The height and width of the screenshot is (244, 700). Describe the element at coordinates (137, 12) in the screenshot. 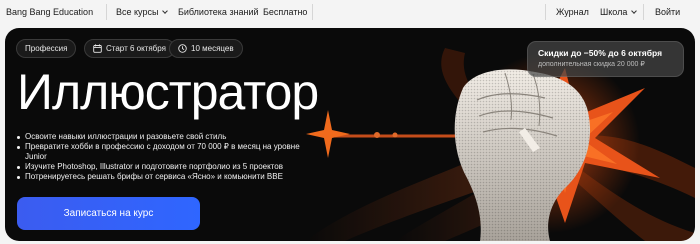

I see `nav-all-courses-label: Все курсы` at that location.